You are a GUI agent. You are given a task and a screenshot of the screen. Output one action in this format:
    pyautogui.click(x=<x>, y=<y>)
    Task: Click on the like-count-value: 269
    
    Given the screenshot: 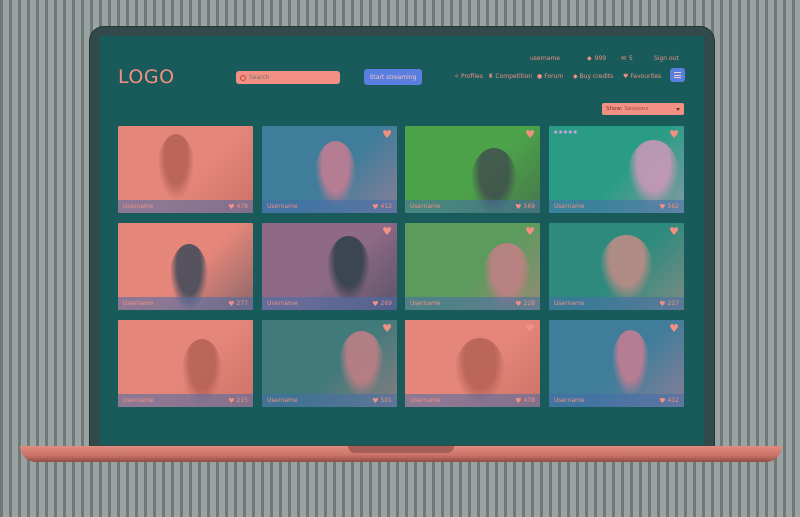 What is the action you would take?
    pyautogui.click(x=386, y=303)
    